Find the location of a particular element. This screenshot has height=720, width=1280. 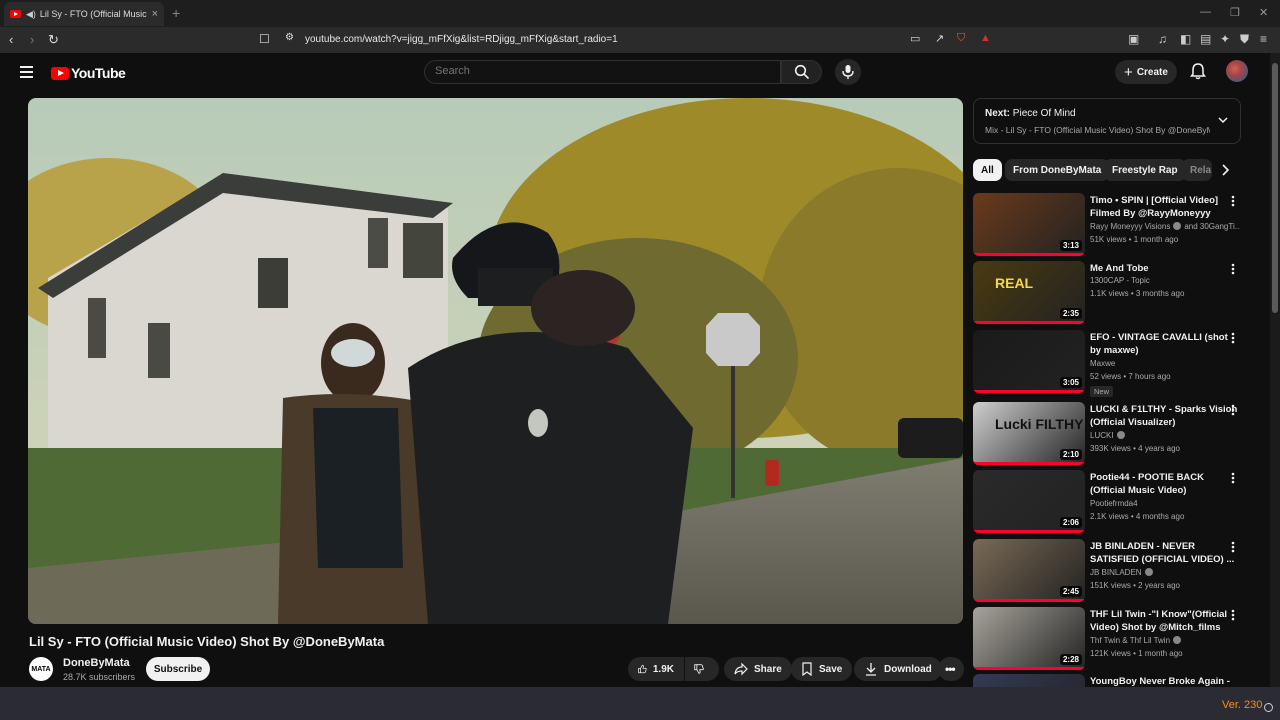

duration-badge: 2:10 is located at coordinates (1070, 454).